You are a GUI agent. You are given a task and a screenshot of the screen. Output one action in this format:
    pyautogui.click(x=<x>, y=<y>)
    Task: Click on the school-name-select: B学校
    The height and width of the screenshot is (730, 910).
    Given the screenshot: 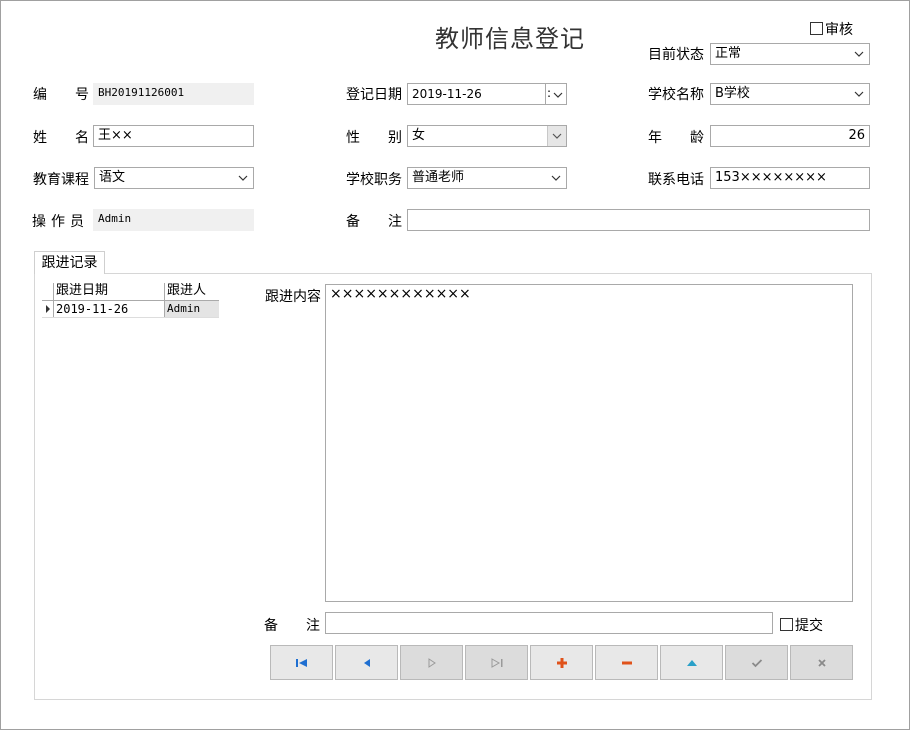 What is the action you would take?
    pyautogui.click(x=790, y=94)
    